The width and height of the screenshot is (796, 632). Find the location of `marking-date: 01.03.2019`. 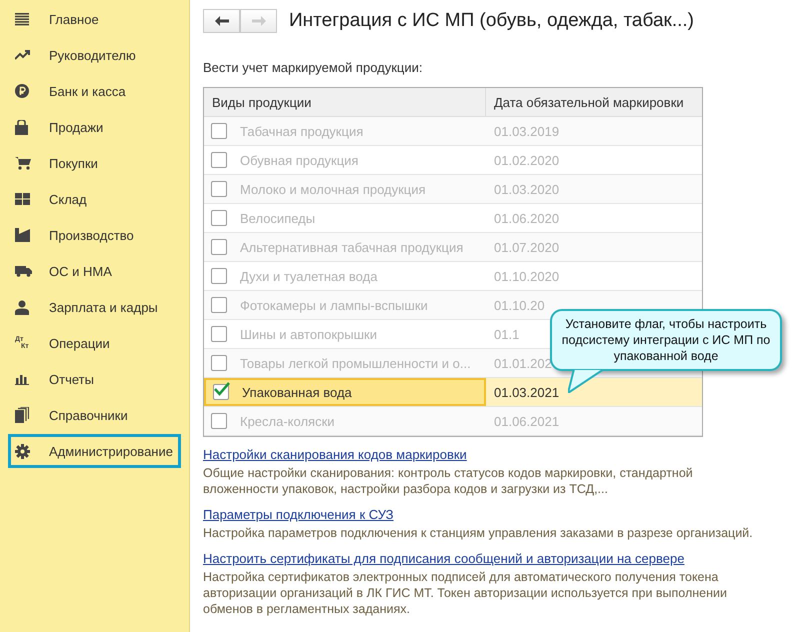

marking-date: 01.03.2019 is located at coordinates (527, 131).